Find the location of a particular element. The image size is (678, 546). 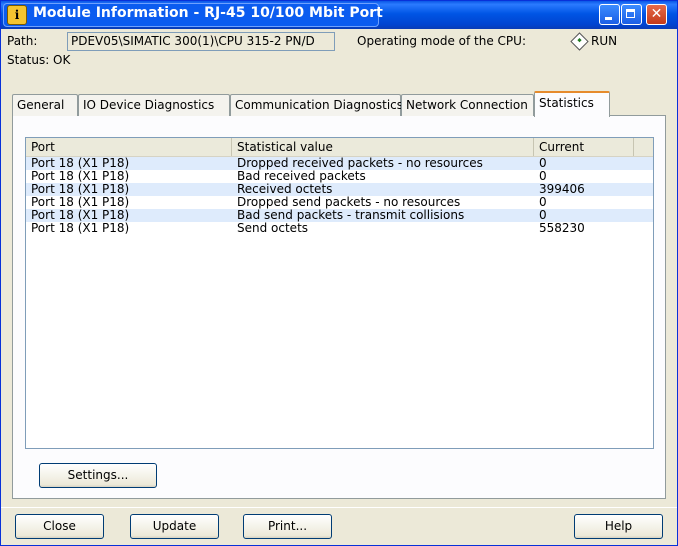

cell-current: 399406 is located at coordinates (562, 189).